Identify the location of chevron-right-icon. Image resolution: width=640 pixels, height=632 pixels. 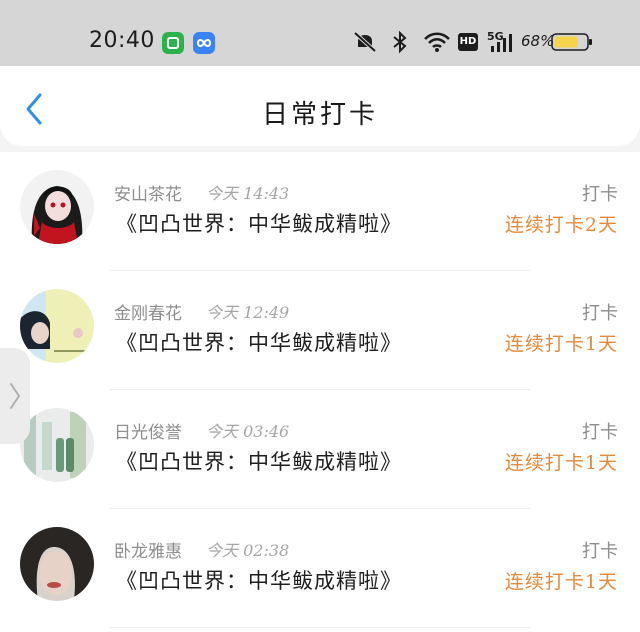
(15, 396).